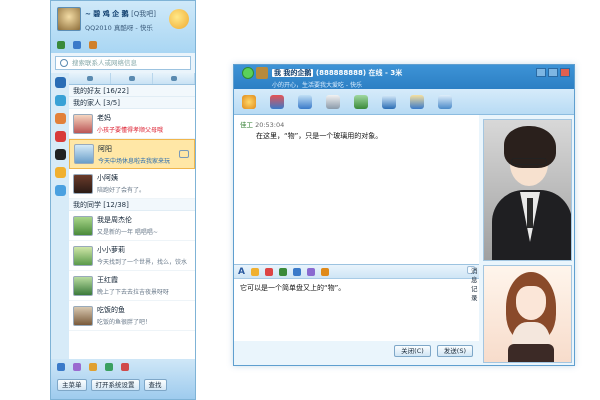  Describe the element at coordinates (565, 72) in the screenshot. I see `close-icon` at that location.